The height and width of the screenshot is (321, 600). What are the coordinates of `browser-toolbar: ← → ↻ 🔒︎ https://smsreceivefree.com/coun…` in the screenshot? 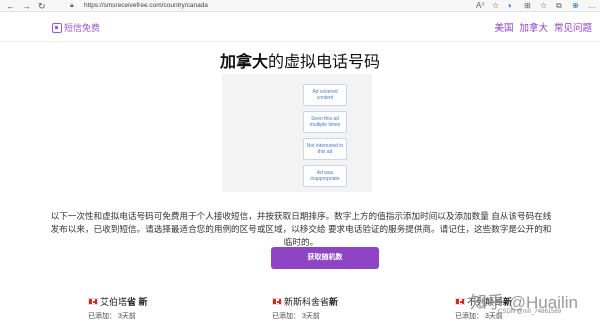 It's located at (300, 6).